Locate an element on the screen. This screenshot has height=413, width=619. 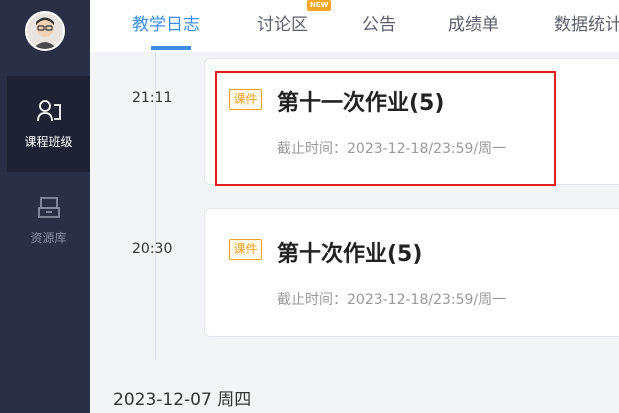
tab-teaching-log: 教学日志 is located at coordinates (166, 22).